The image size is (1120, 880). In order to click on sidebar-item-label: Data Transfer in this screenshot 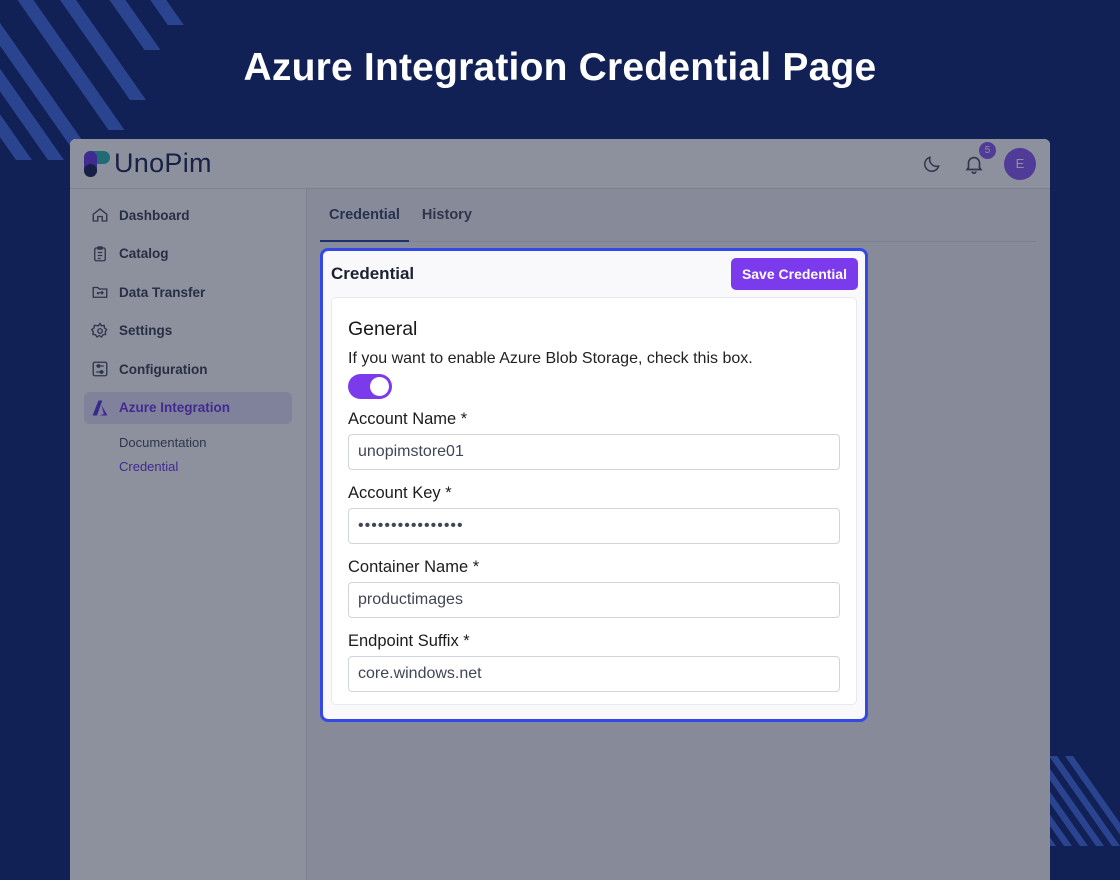, I will do `click(162, 292)`.